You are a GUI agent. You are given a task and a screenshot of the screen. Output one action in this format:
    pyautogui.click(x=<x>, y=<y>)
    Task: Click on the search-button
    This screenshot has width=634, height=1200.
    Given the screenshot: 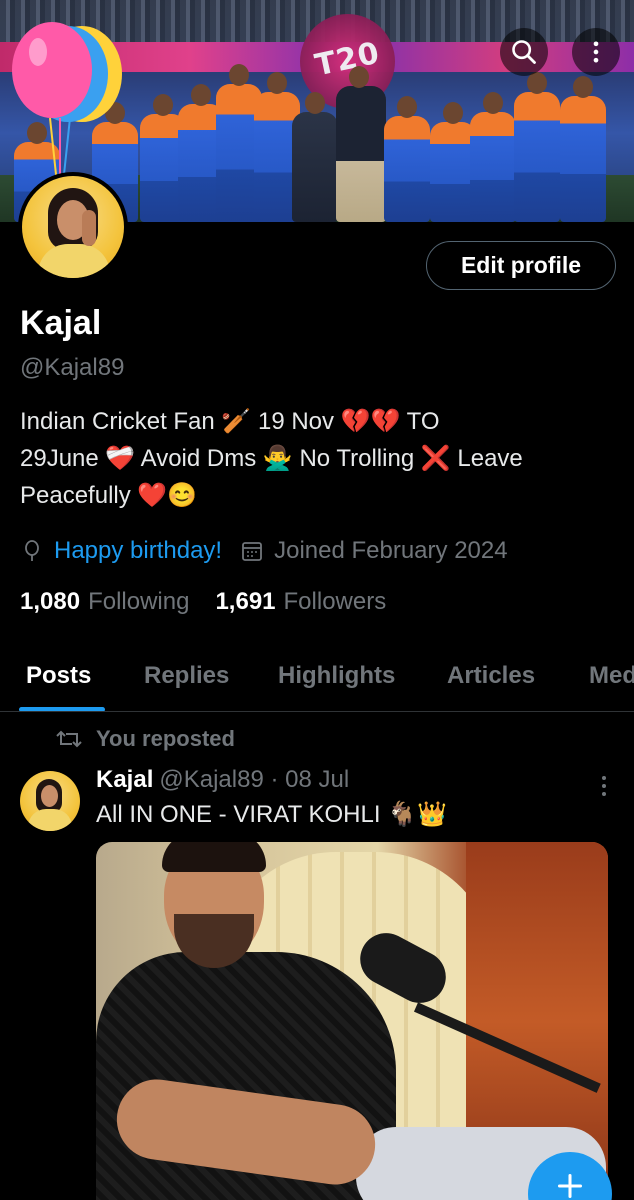 What is the action you would take?
    pyautogui.click(x=524, y=52)
    